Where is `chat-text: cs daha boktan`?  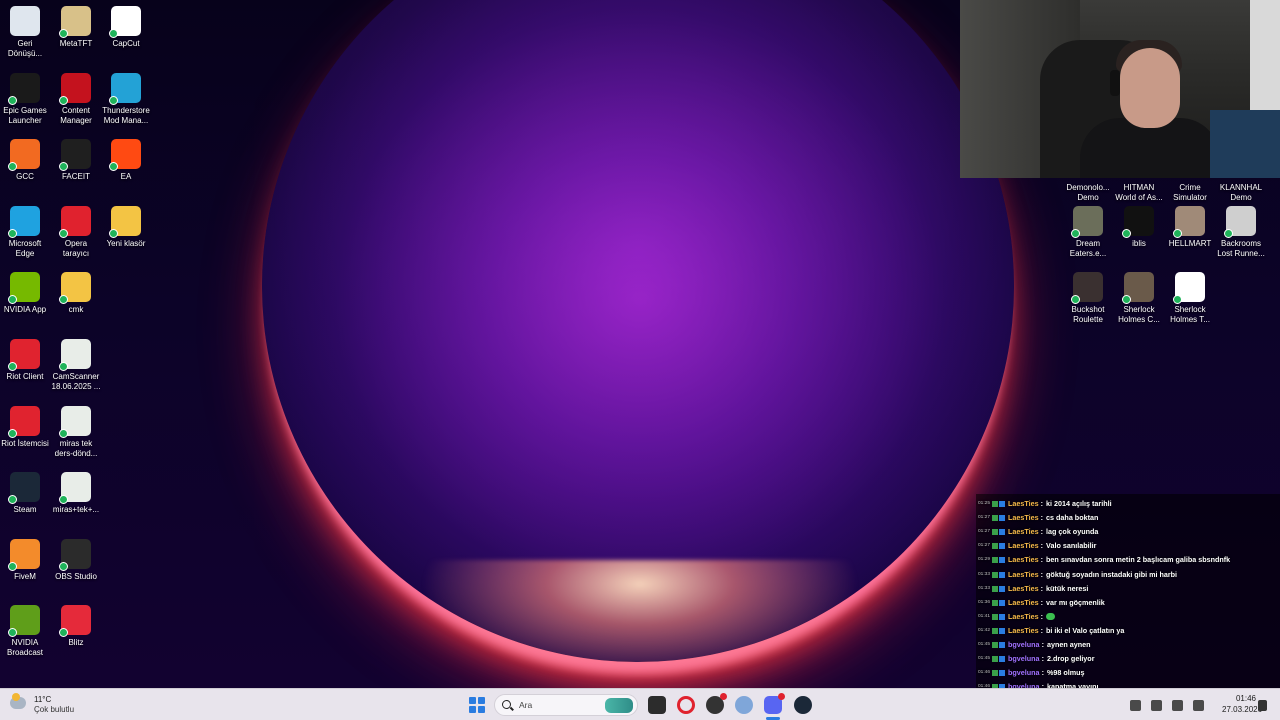
chat-text: cs daha boktan is located at coordinates (1072, 518).